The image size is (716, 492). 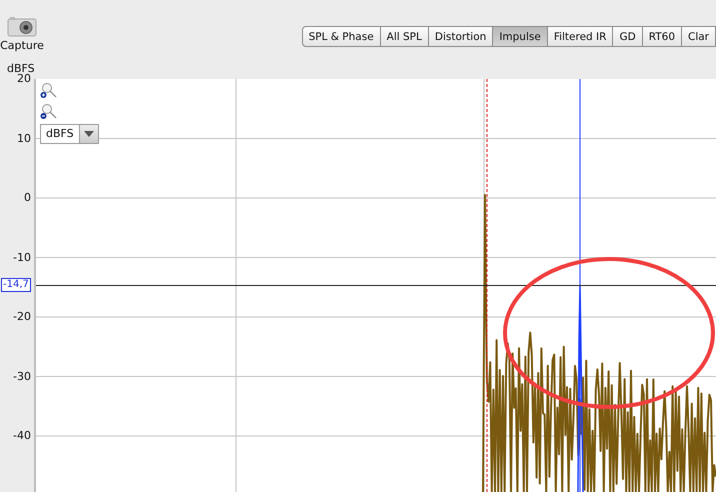 I want to click on cursor-readout: -14,7, so click(x=16, y=285).